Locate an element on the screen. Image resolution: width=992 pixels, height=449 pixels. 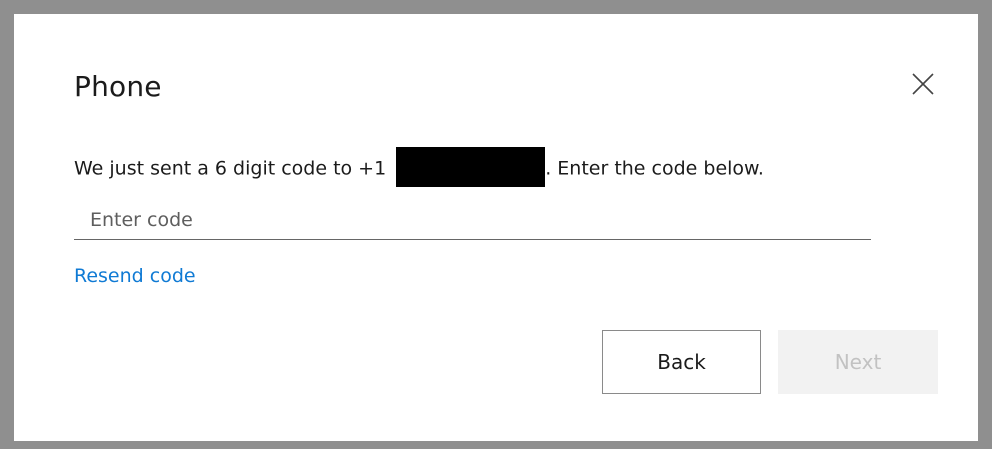
instruction-prefix: We just sent a 6 digit code to +1 is located at coordinates (230, 168).